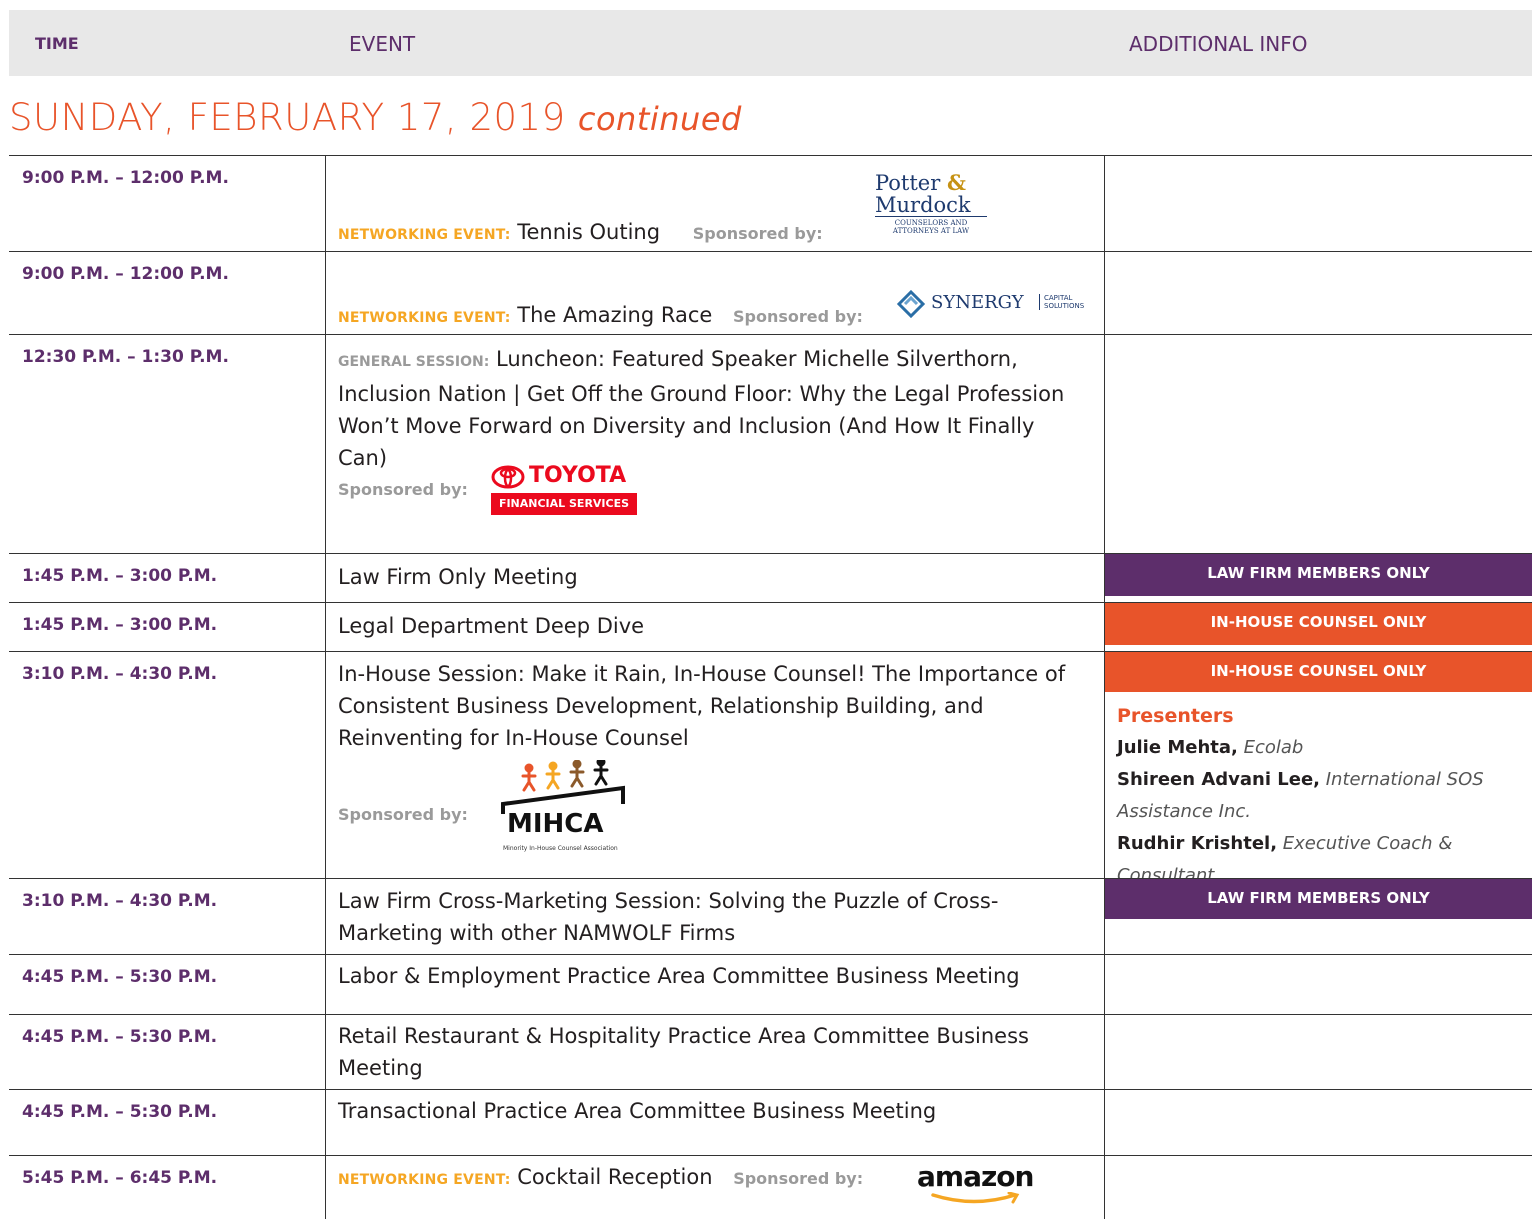 The width and height of the screenshot is (1532, 1219). What do you see at coordinates (770, 43) in the screenshot?
I see `table-header: TIME EVENT ADDITIONAL INFO` at bounding box center [770, 43].